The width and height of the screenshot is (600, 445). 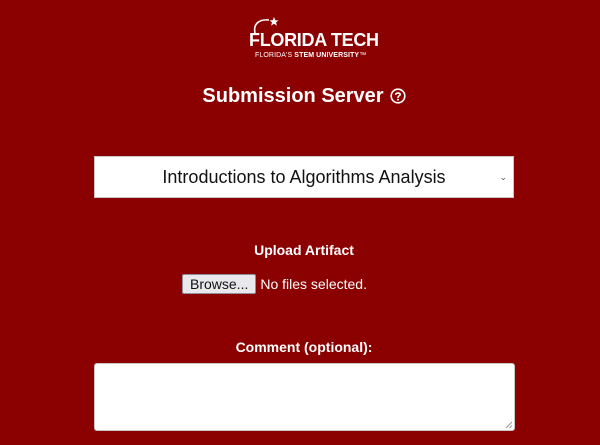 I want to click on comment-textarea, so click(x=304, y=397).